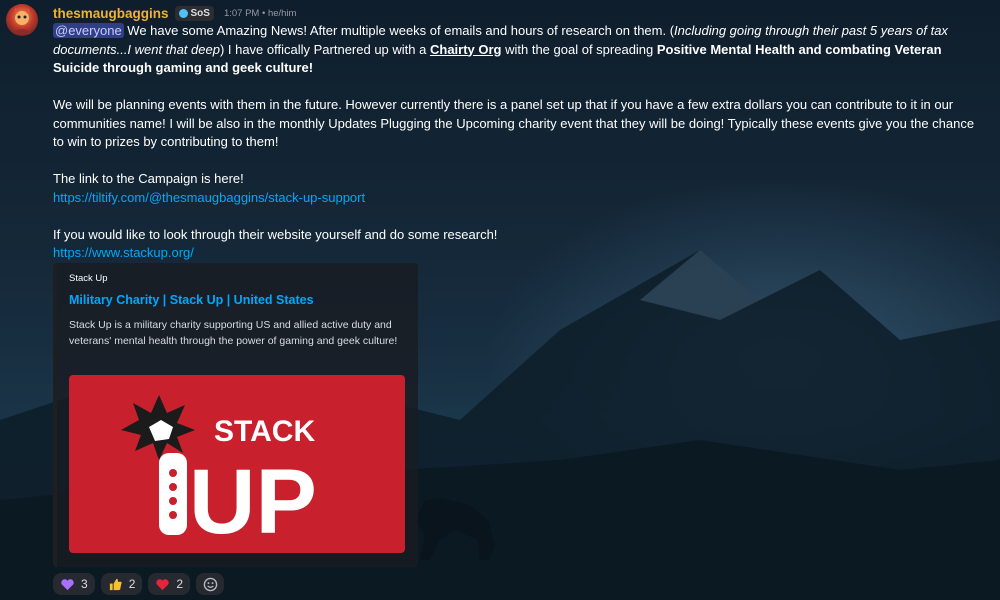  What do you see at coordinates (123, 252) in the screenshot?
I see `stackup-link: https://www.stackup.org/` at bounding box center [123, 252].